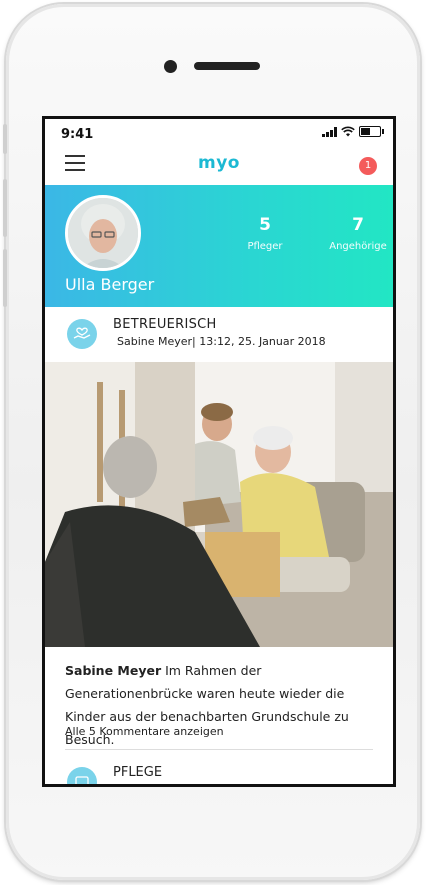 The width and height of the screenshot is (428, 885). What do you see at coordinates (82, 775) in the screenshot?
I see `care-icon` at bounding box center [82, 775].